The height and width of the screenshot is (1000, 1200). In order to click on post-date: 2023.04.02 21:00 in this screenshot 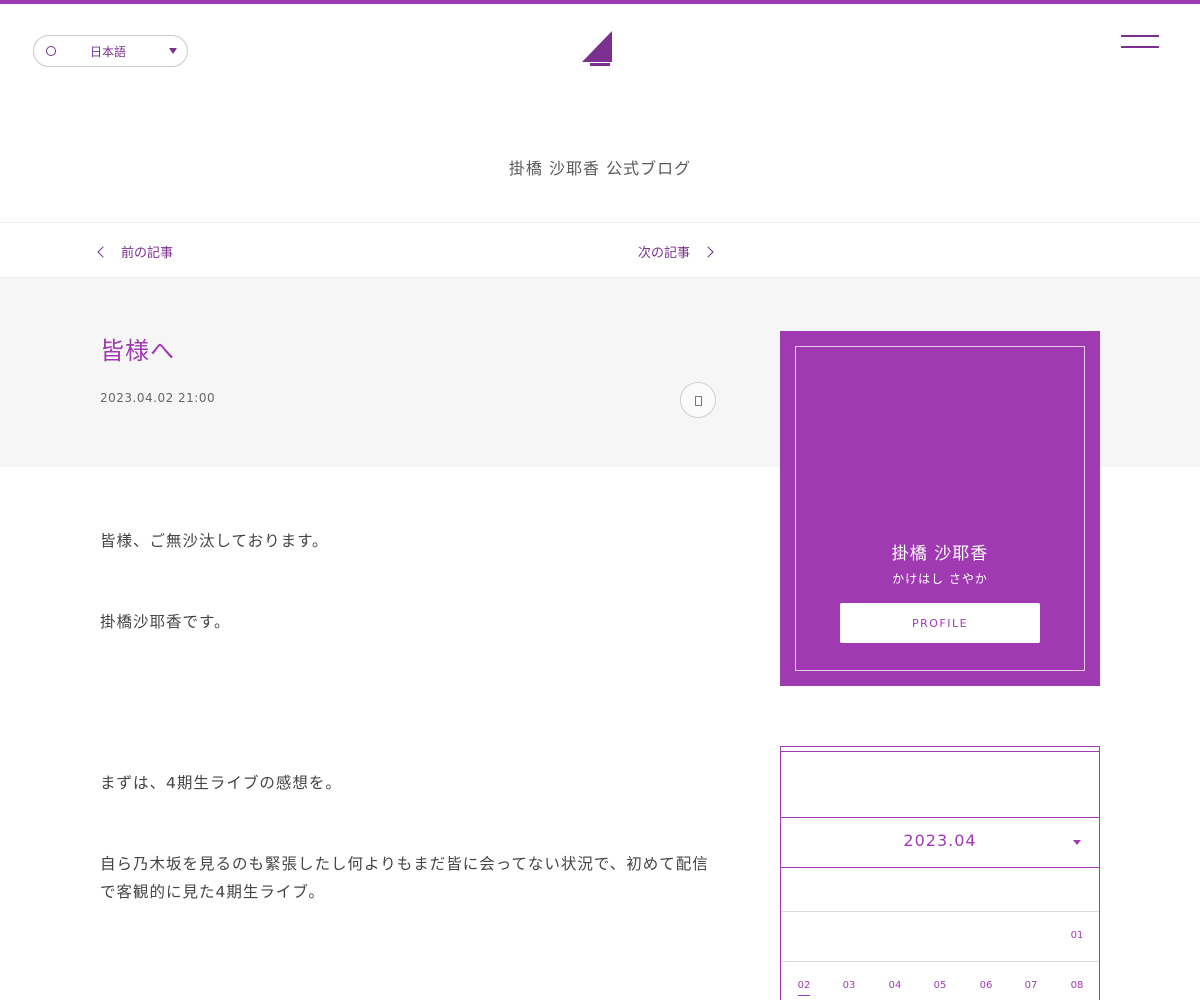, I will do `click(158, 398)`.